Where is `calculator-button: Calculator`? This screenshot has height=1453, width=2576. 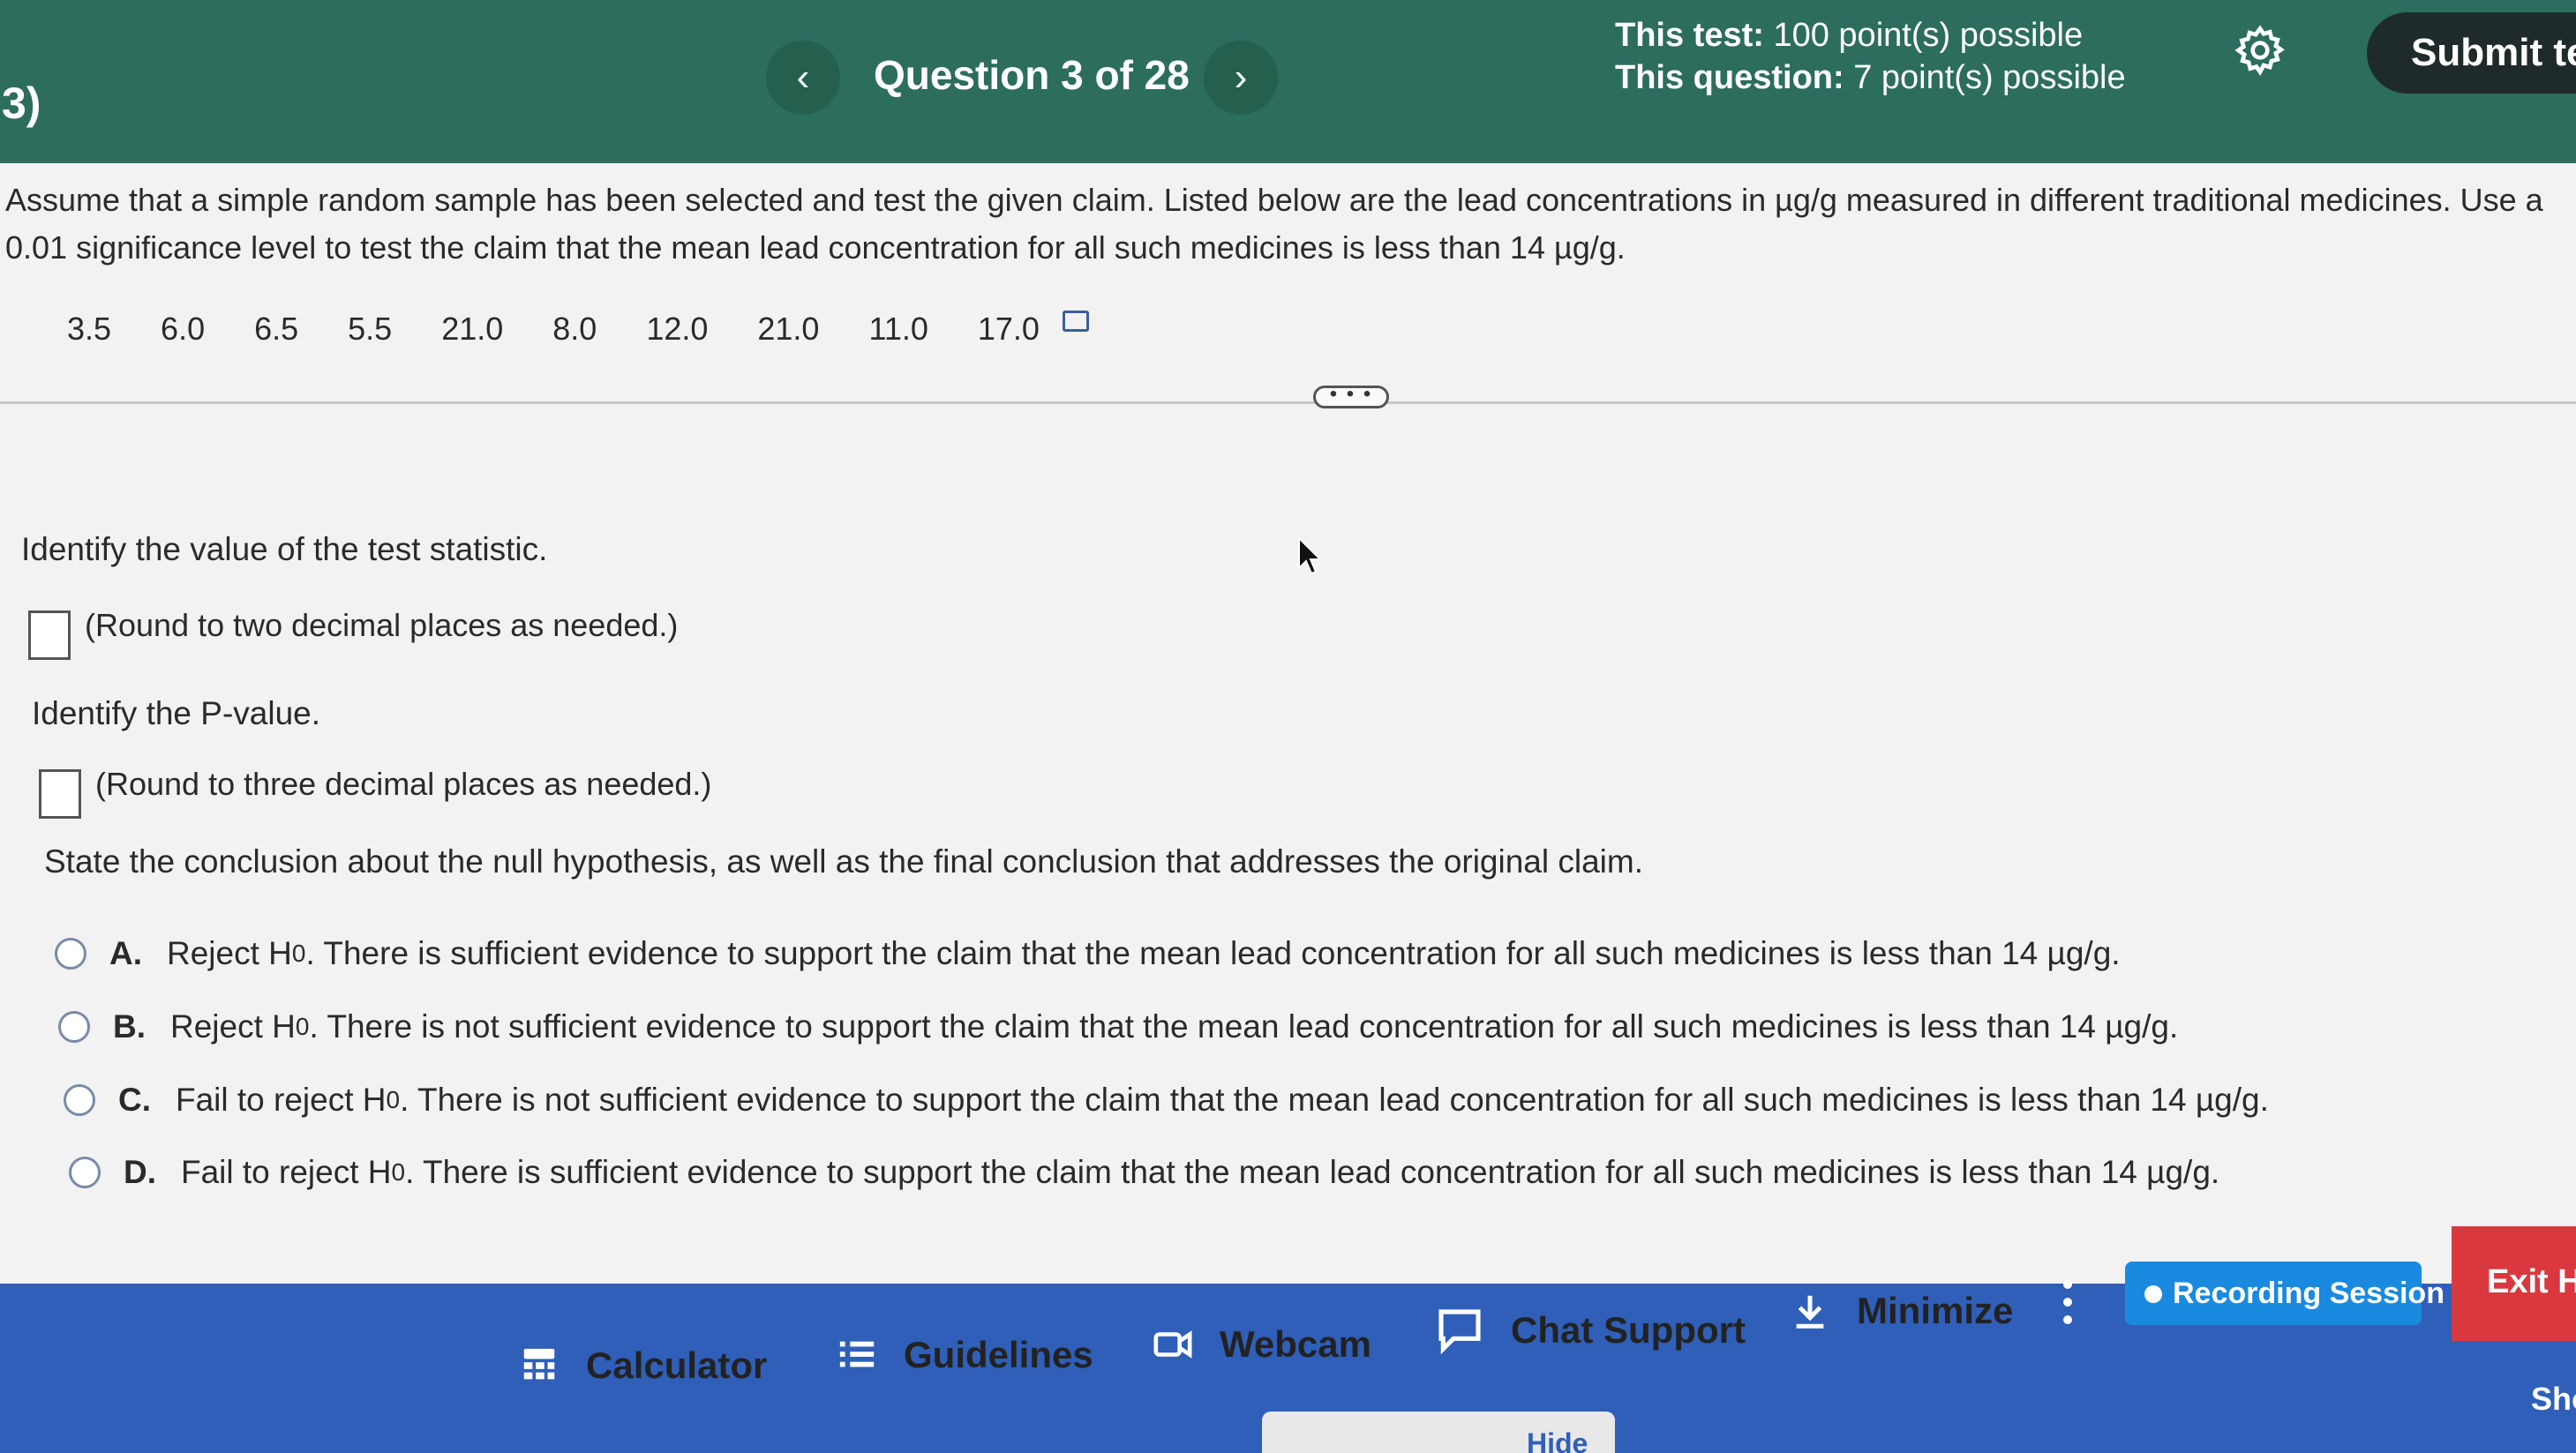
calculator-button: Calculator is located at coordinates (643, 1365).